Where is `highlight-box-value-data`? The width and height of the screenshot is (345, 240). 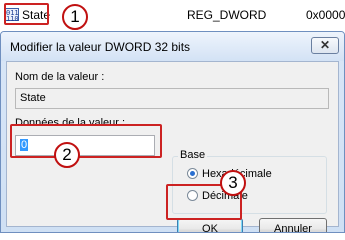
highlight-box-value-data is located at coordinates (86, 141).